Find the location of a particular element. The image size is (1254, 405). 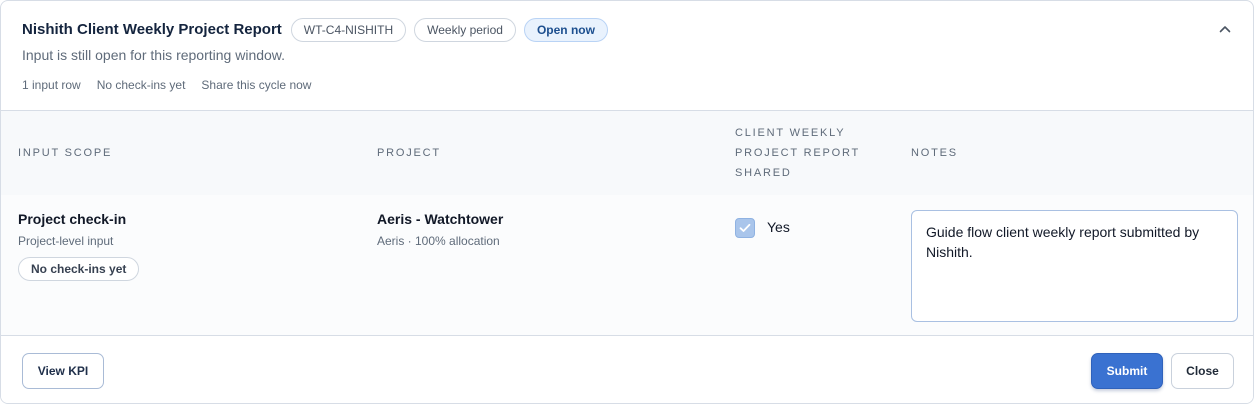

checkmark-icon is located at coordinates (745, 227).